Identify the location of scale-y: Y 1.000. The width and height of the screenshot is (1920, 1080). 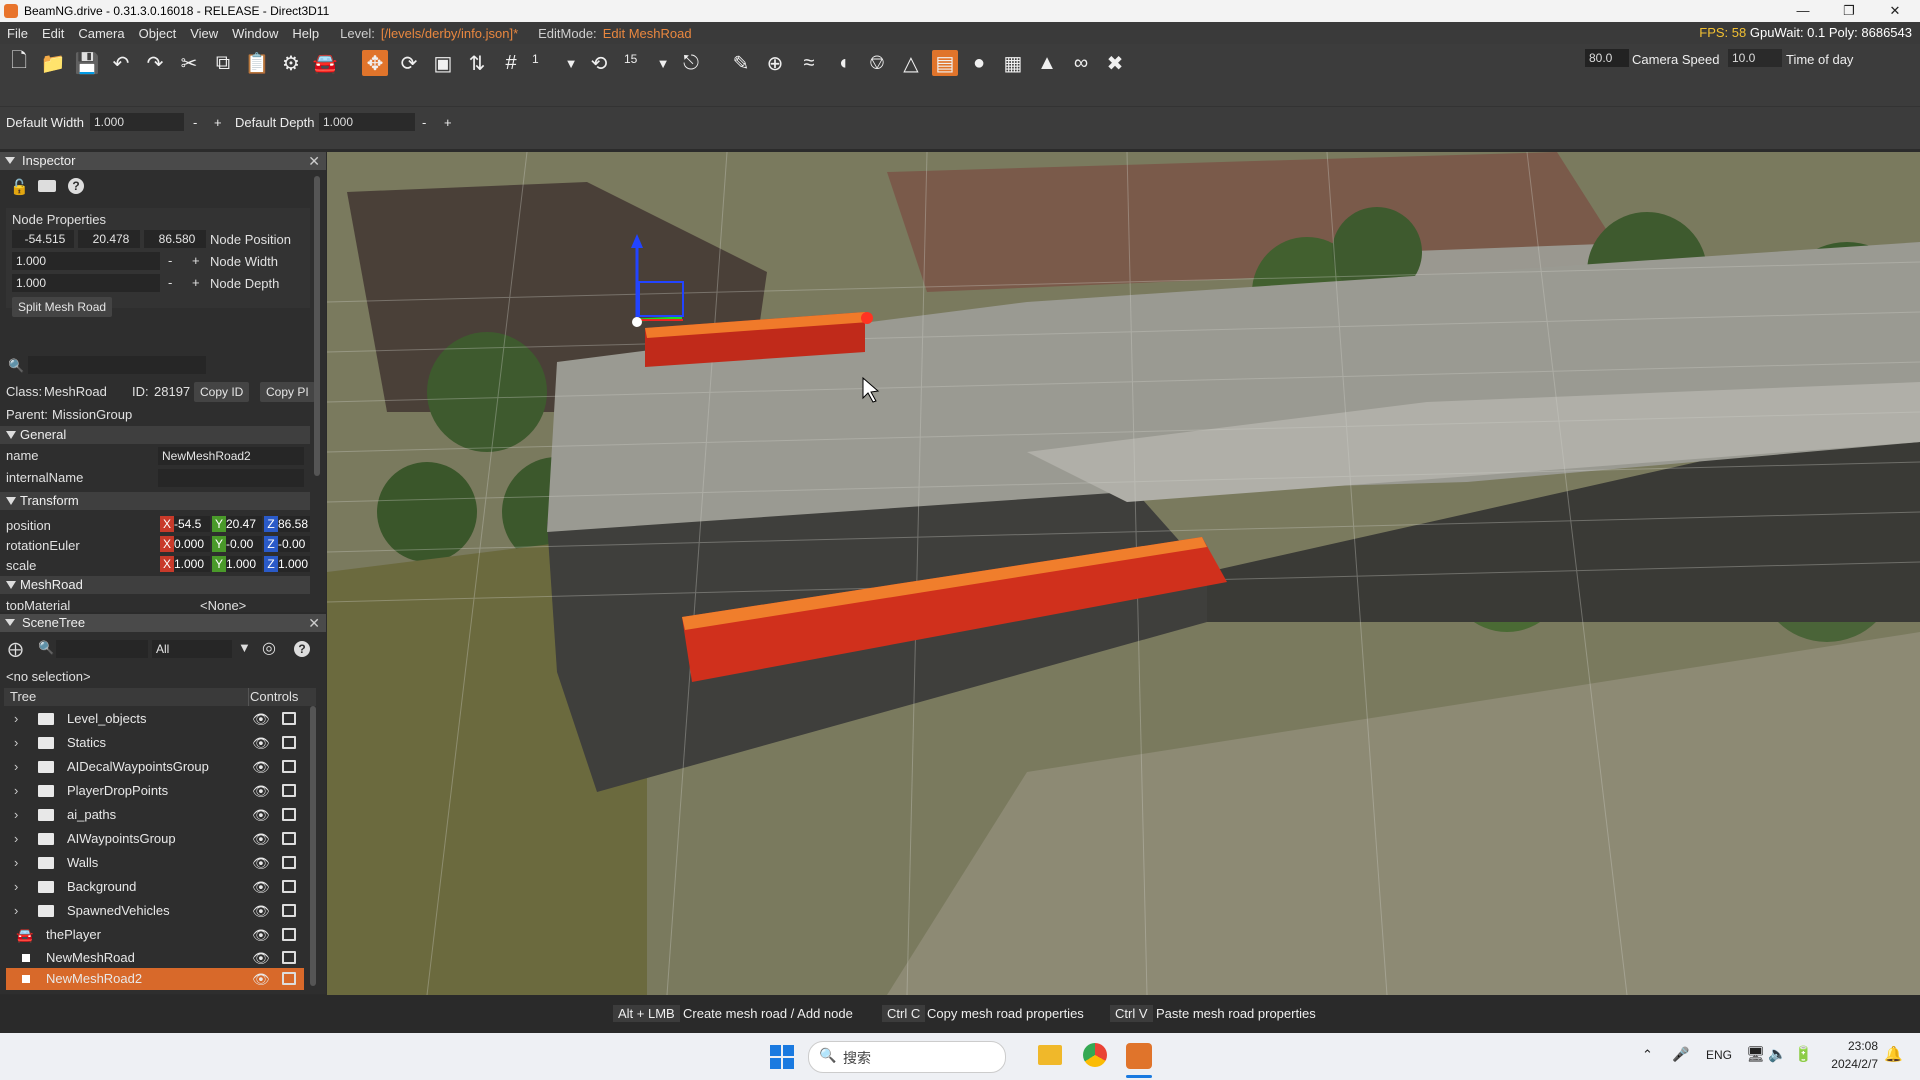
(237, 564).